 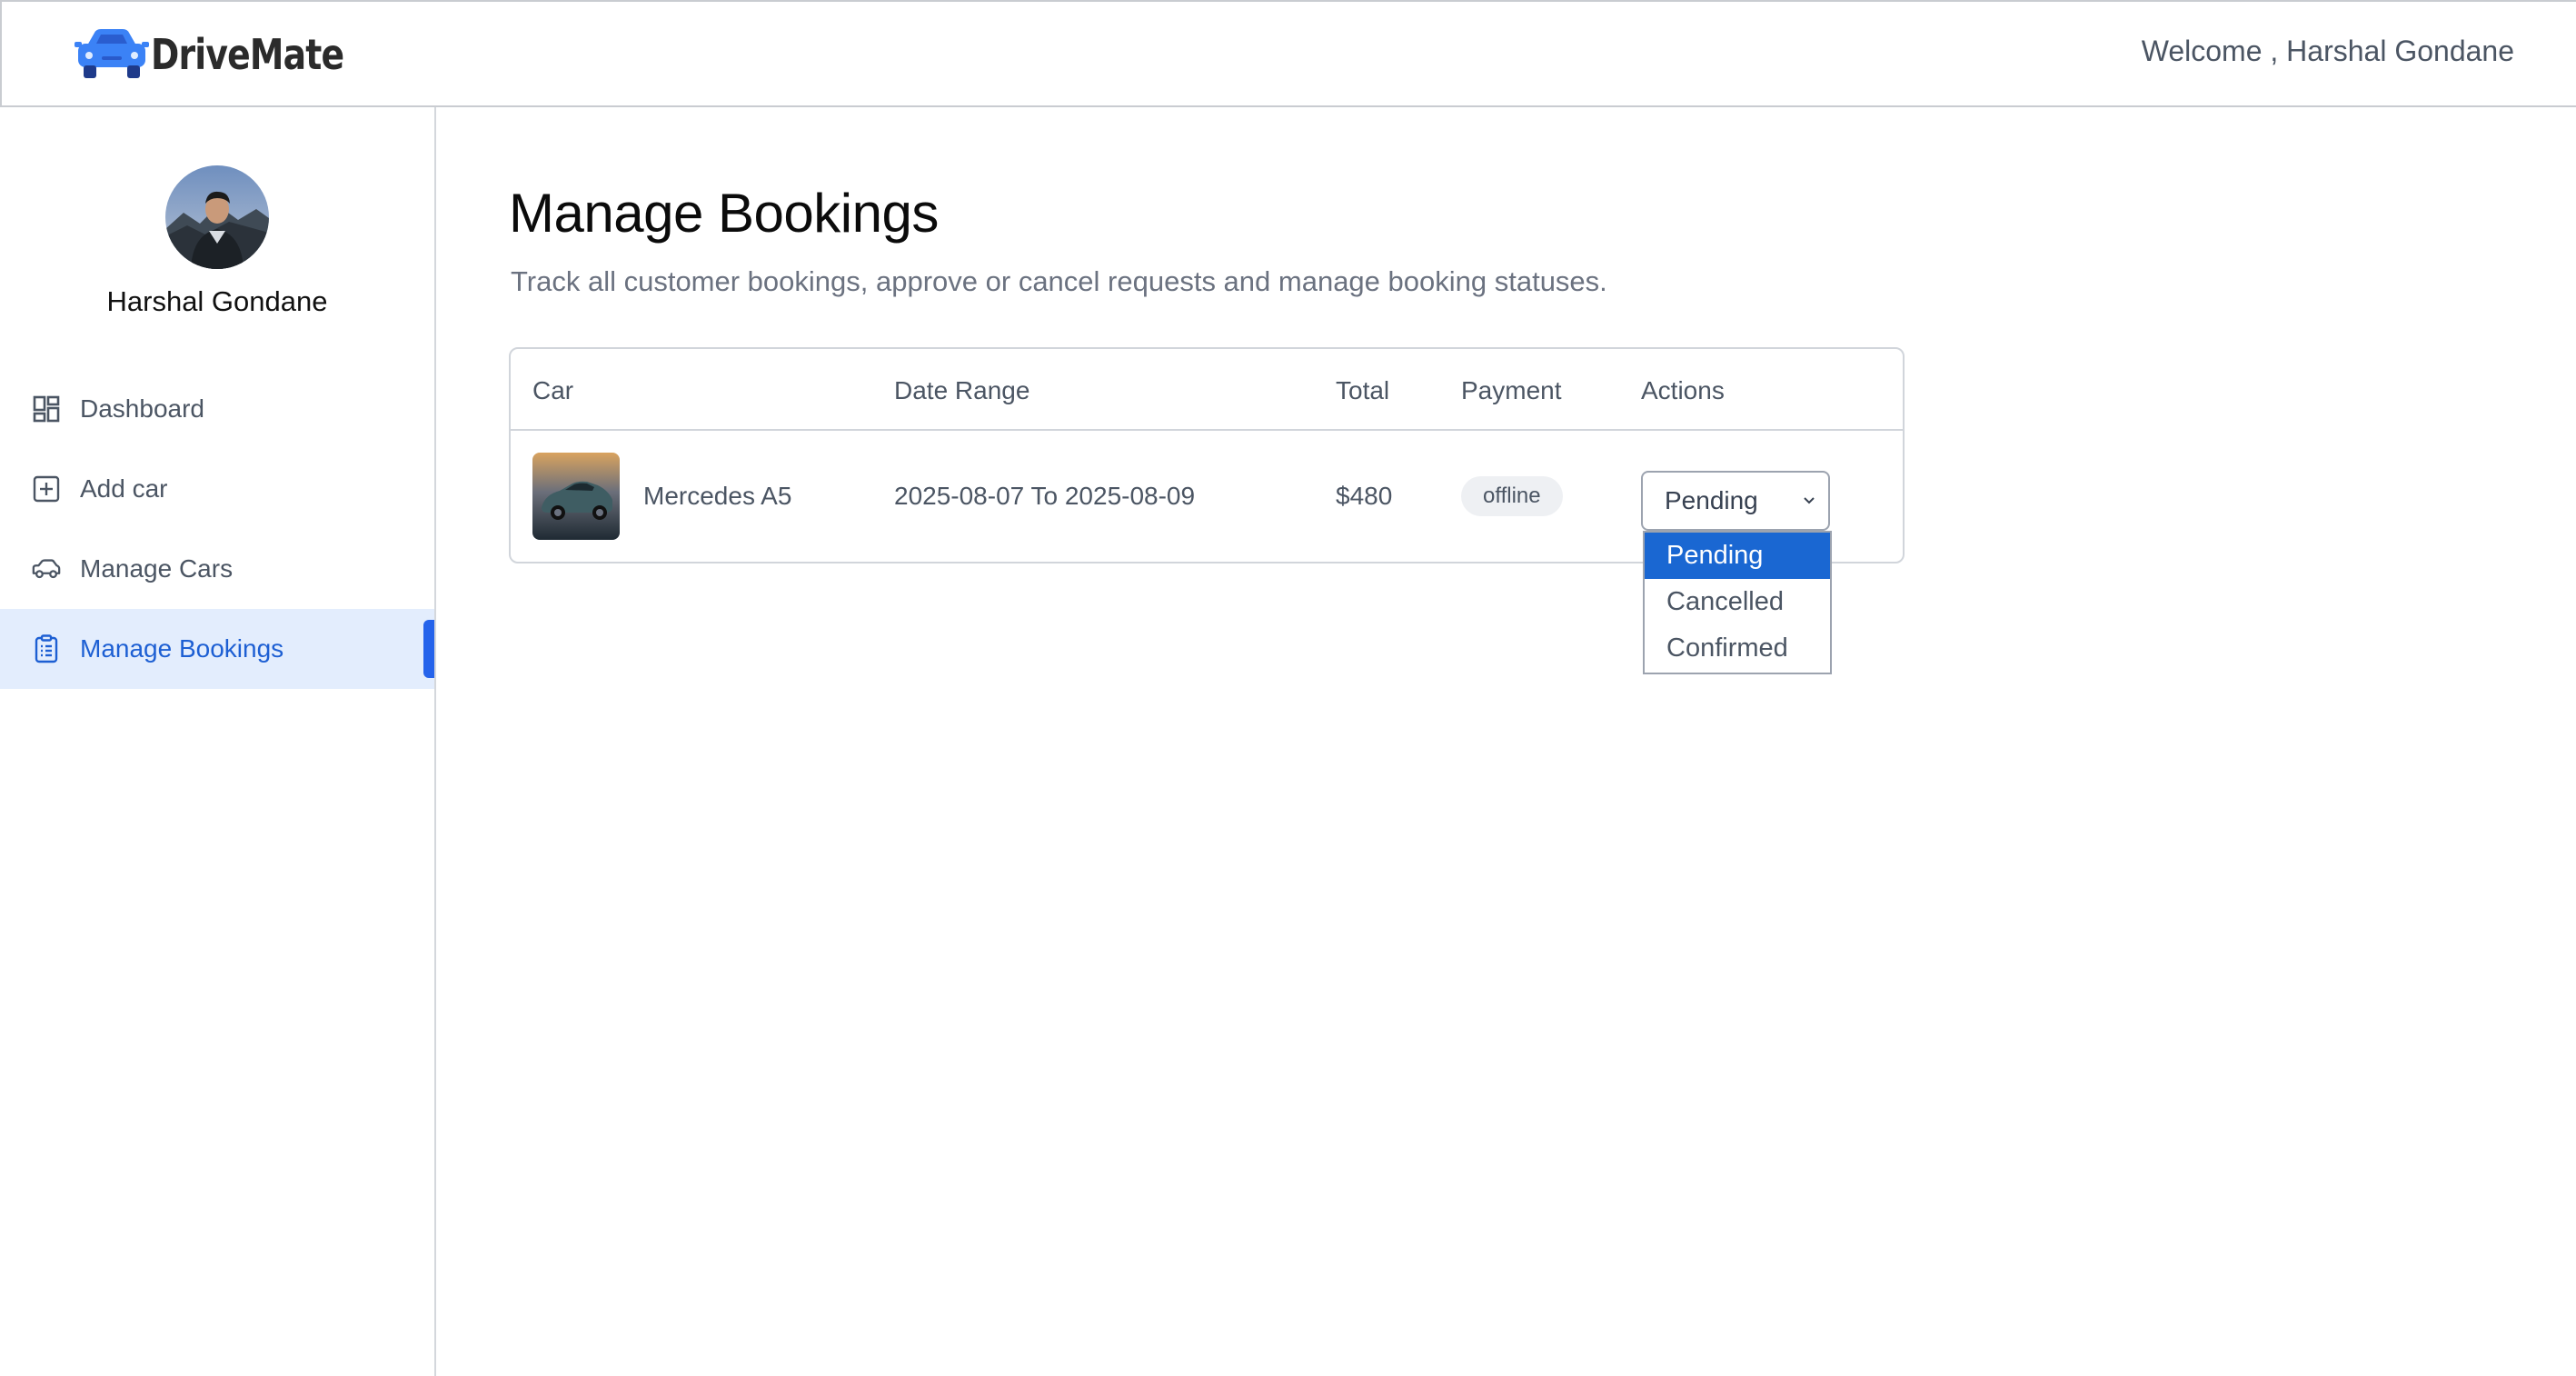 What do you see at coordinates (1288, 54) in the screenshot?
I see `top-header: DriveMate Welcome , Harshal Gondane` at bounding box center [1288, 54].